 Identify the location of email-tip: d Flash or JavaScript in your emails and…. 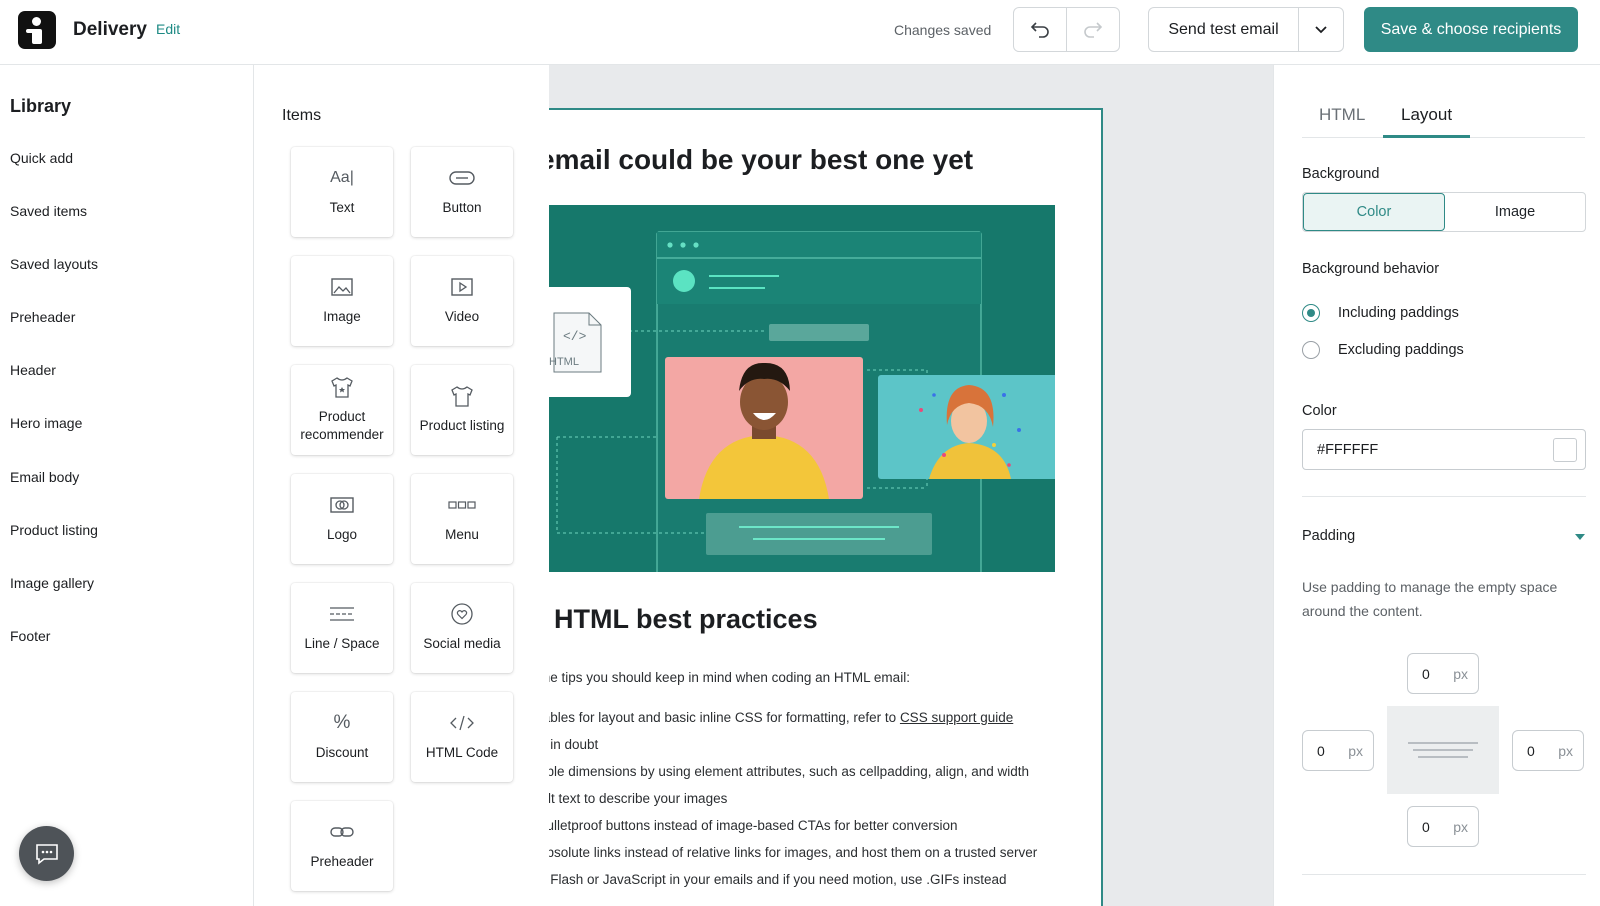
(777, 879).